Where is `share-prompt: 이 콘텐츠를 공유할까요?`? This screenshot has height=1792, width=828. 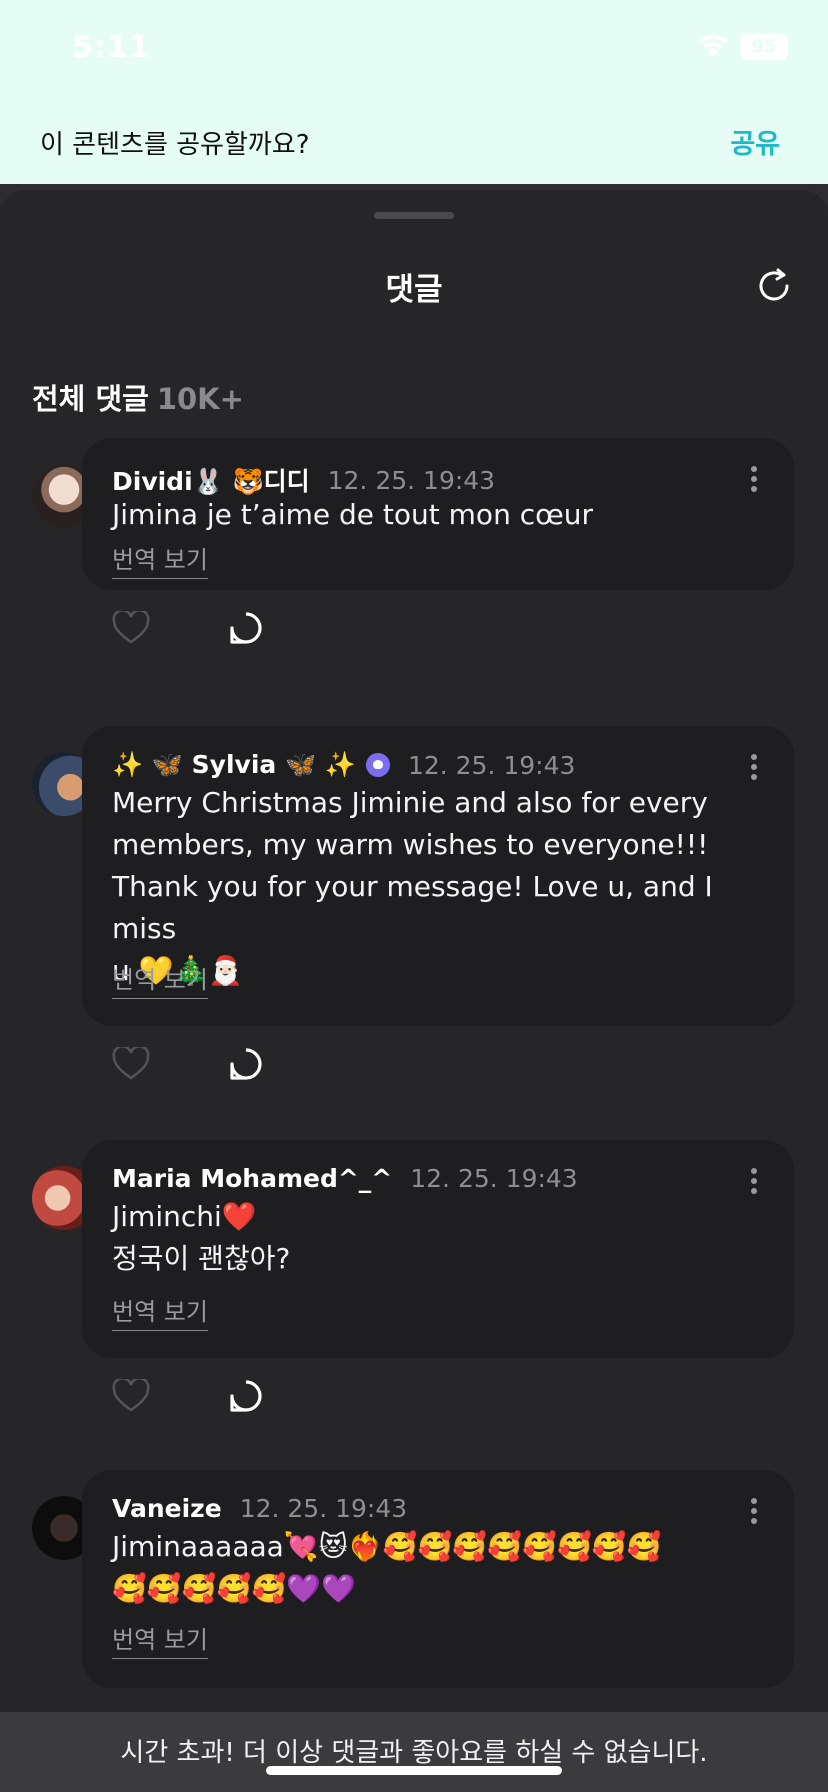 share-prompt: 이 콘텐츠를 공유할까요? is located at coordinates (175, 145).